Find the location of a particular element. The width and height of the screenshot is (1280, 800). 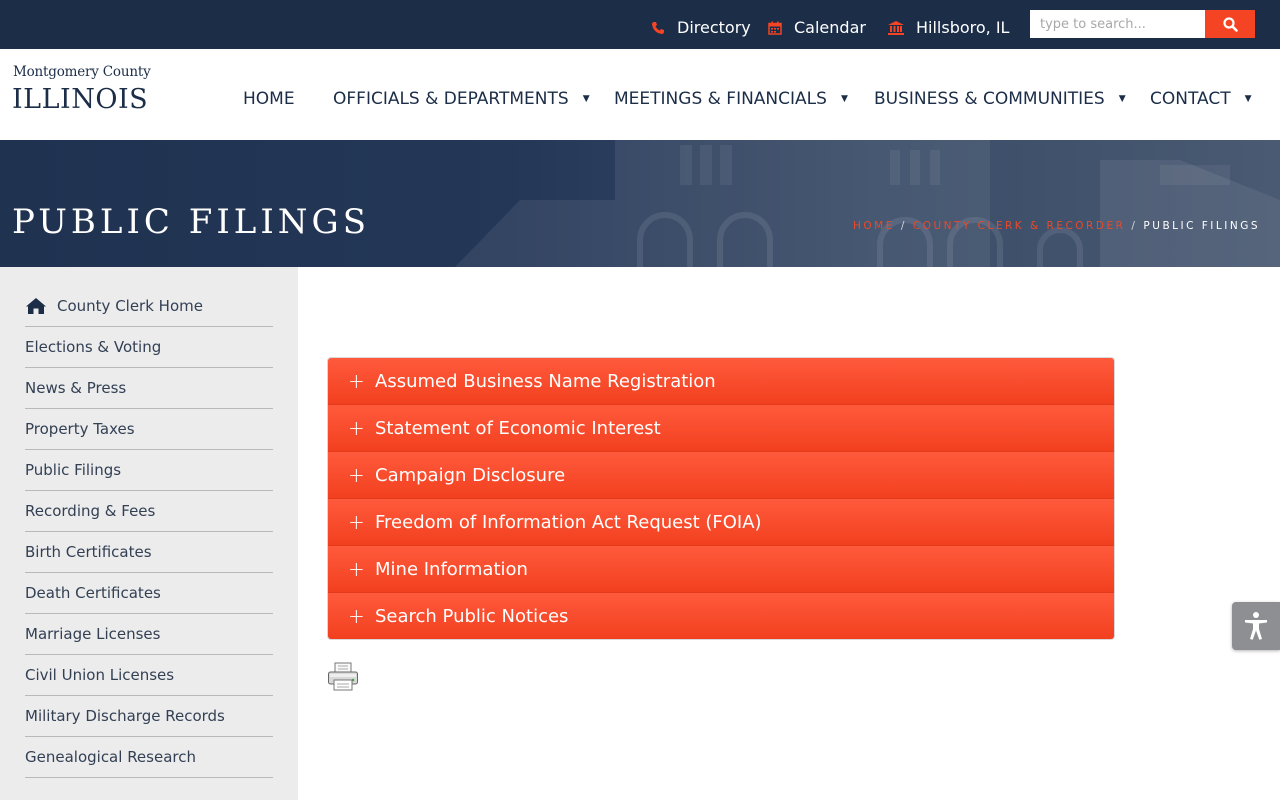

sidebar-item-label: County Clerk Home is located at coordinates (130, 306).